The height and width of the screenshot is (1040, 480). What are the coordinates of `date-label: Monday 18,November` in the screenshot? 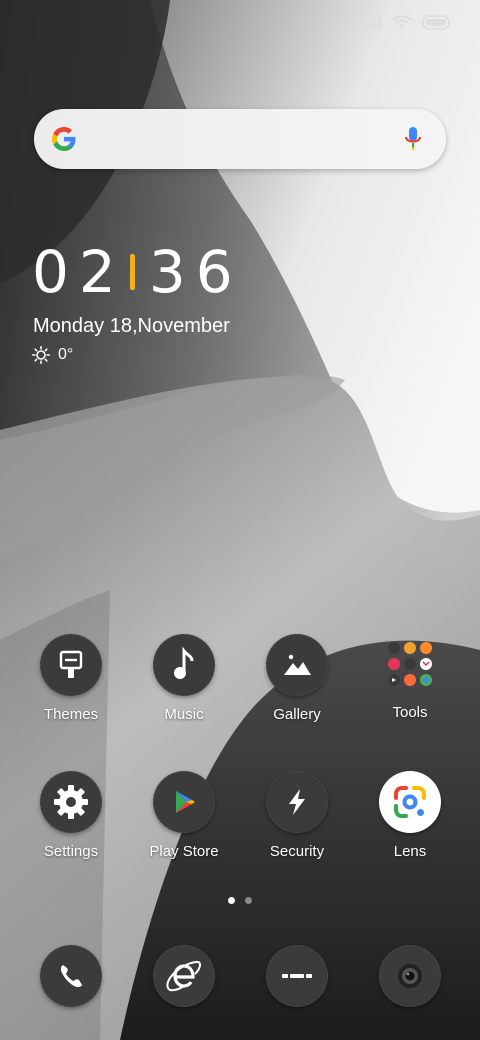 It's located at (131, 326).